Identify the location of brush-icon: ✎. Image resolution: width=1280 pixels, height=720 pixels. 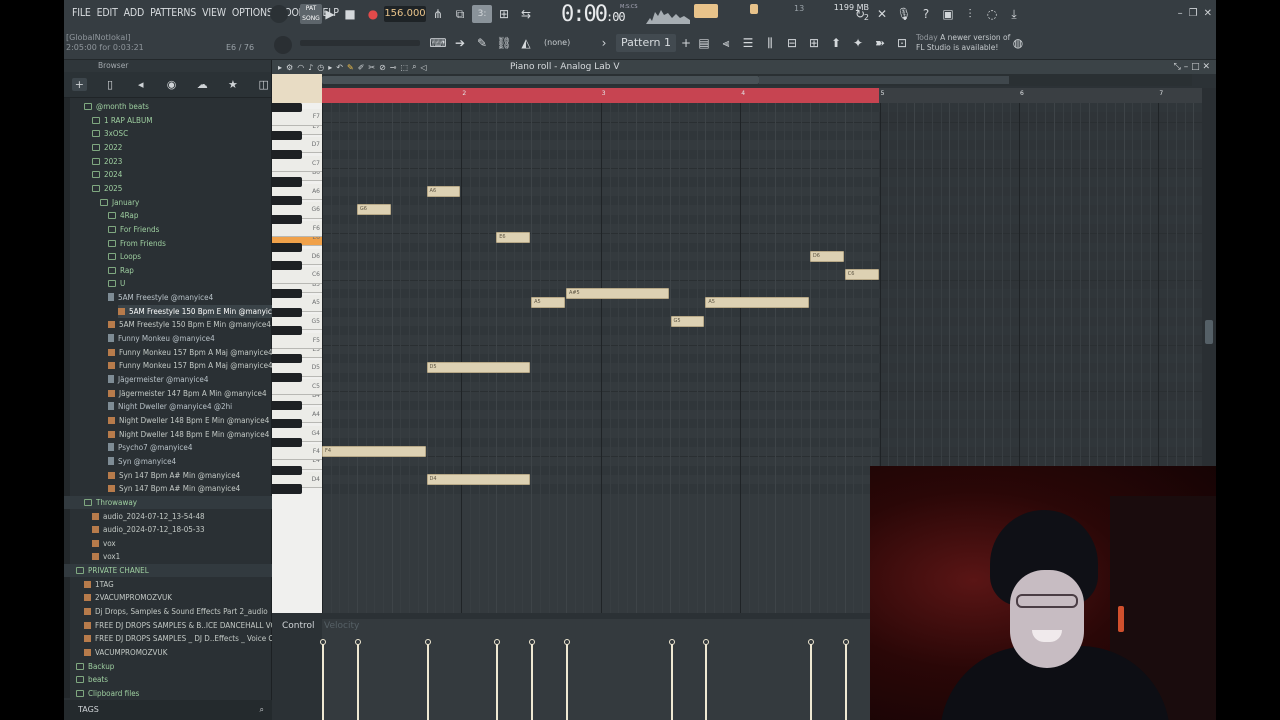
(482, 43).